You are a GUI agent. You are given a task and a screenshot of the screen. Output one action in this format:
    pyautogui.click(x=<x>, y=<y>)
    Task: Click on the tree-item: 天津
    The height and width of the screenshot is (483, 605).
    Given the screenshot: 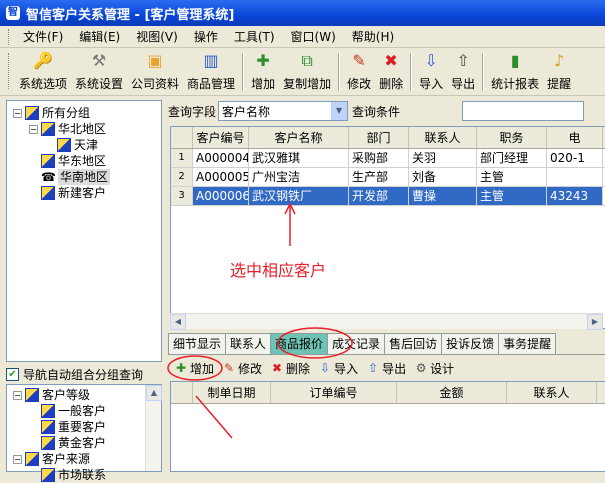 What is the action you would take?
    pyautogui.click(x=87, y=145)
    